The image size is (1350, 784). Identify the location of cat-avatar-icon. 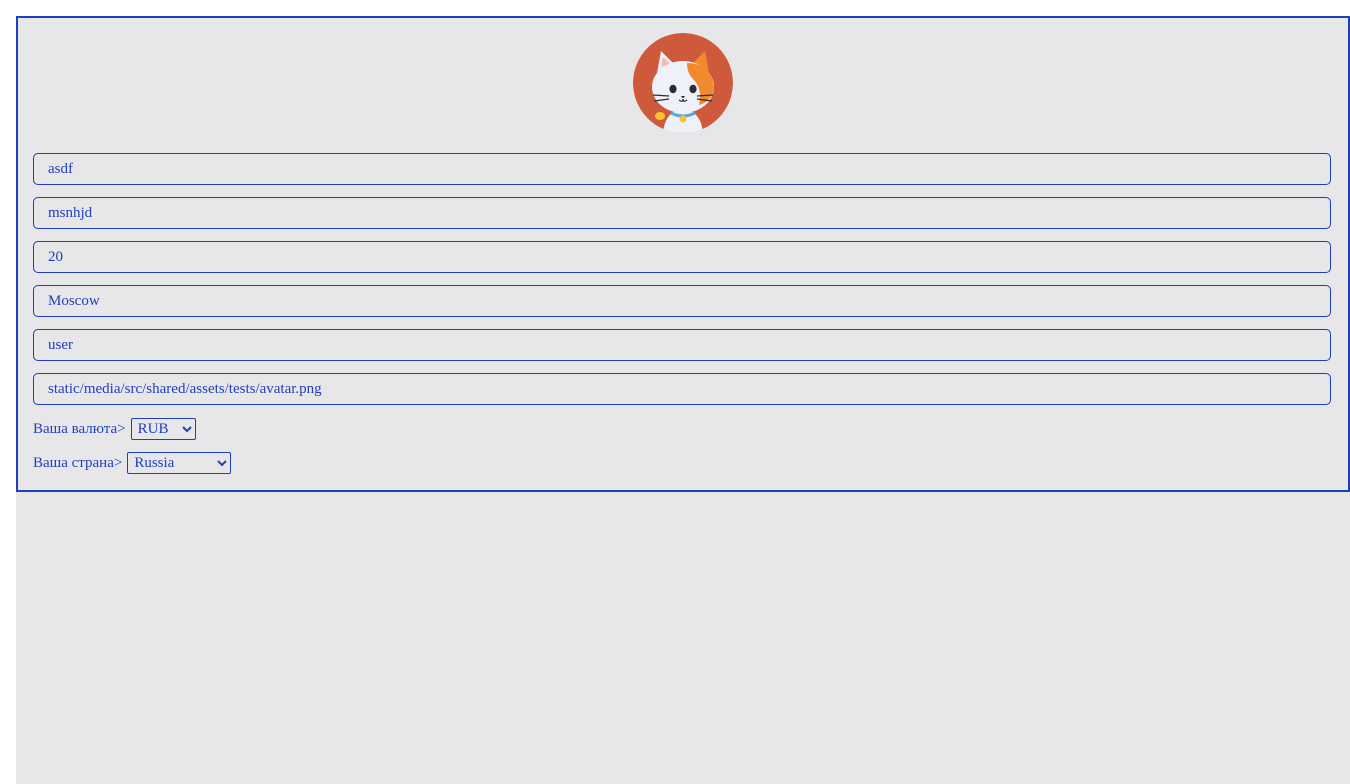
(683, 83).